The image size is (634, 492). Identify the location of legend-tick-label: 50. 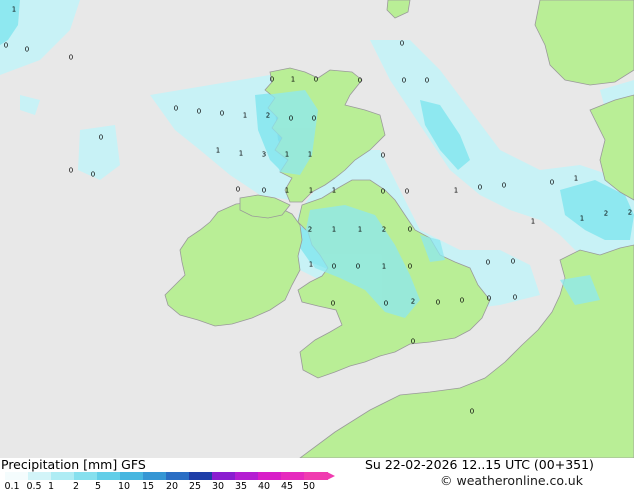
(309, 486).